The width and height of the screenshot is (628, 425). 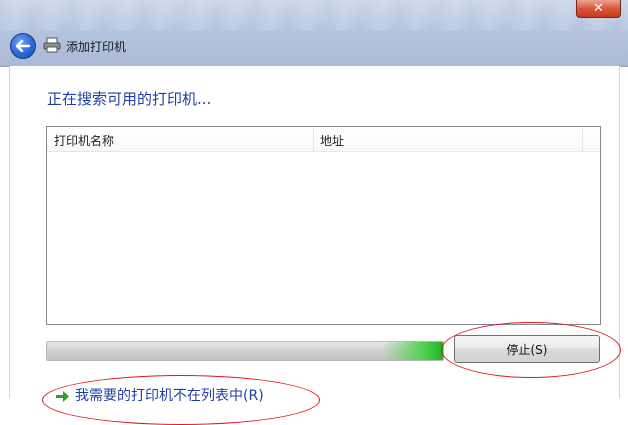 I want to click on progress-glow, so click(x=413, y=351).